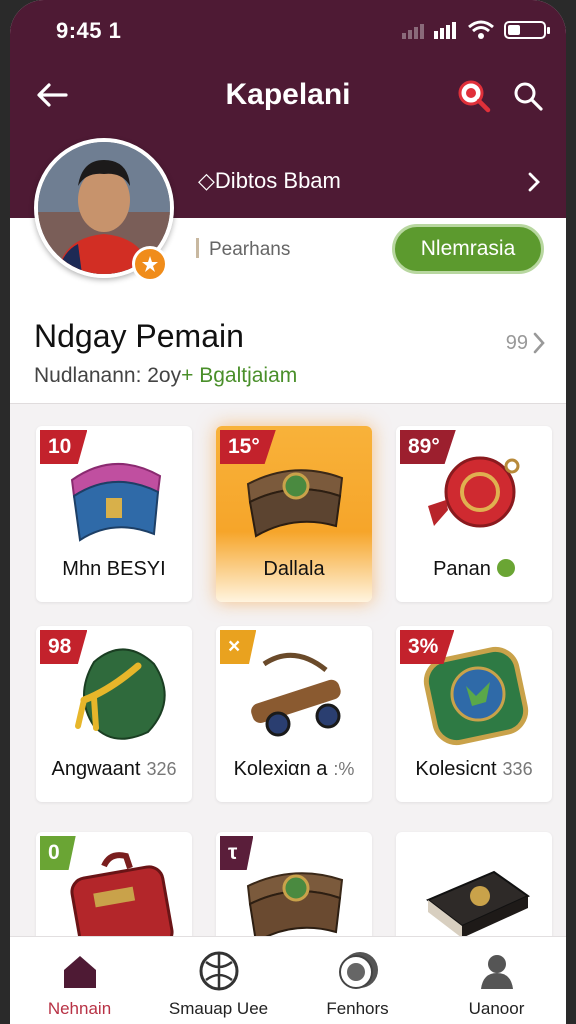 The height and width of the screenshot is (1024, 576). What do you see at coordinates (462, 569) in the screenshot?
I see `item-name: Panan` at bounding box center [462, 569].